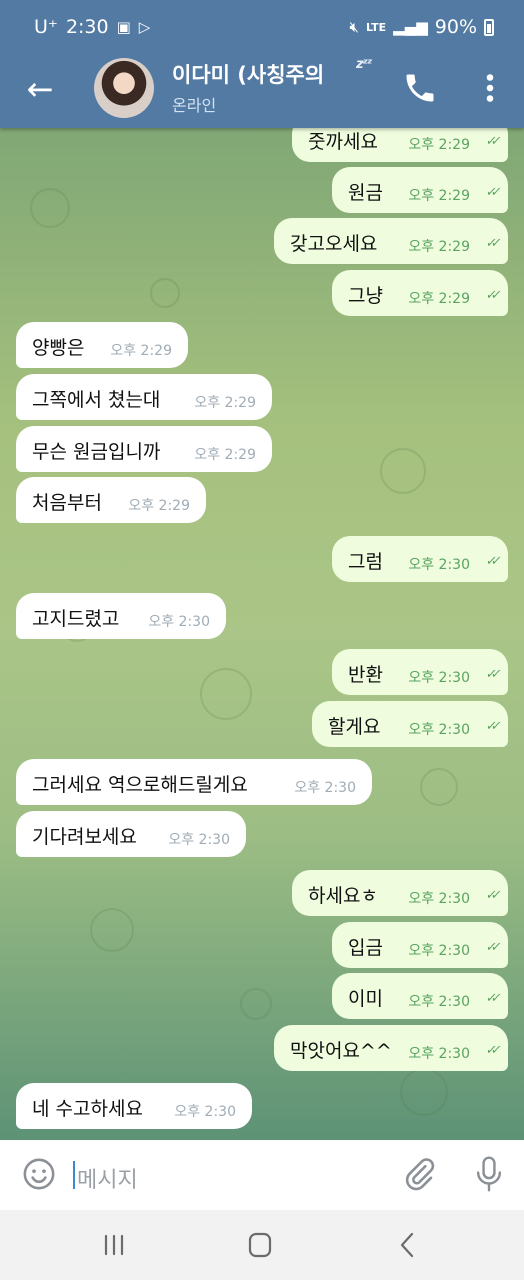 This screenshot has width=524, height=1280. I want to click on emoji-icon, so click(39, 1174).